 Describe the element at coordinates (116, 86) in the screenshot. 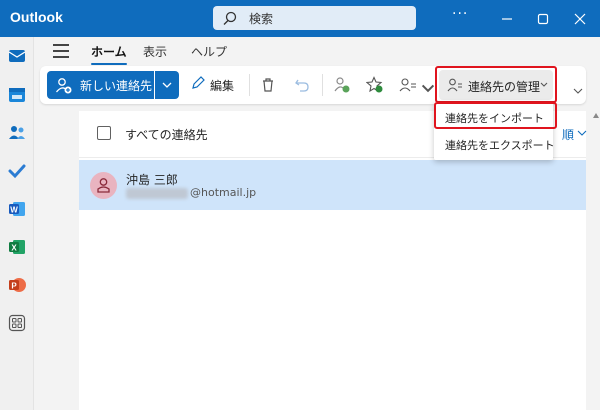

I see `new-contact-label: 新しい連絡先` at that location.